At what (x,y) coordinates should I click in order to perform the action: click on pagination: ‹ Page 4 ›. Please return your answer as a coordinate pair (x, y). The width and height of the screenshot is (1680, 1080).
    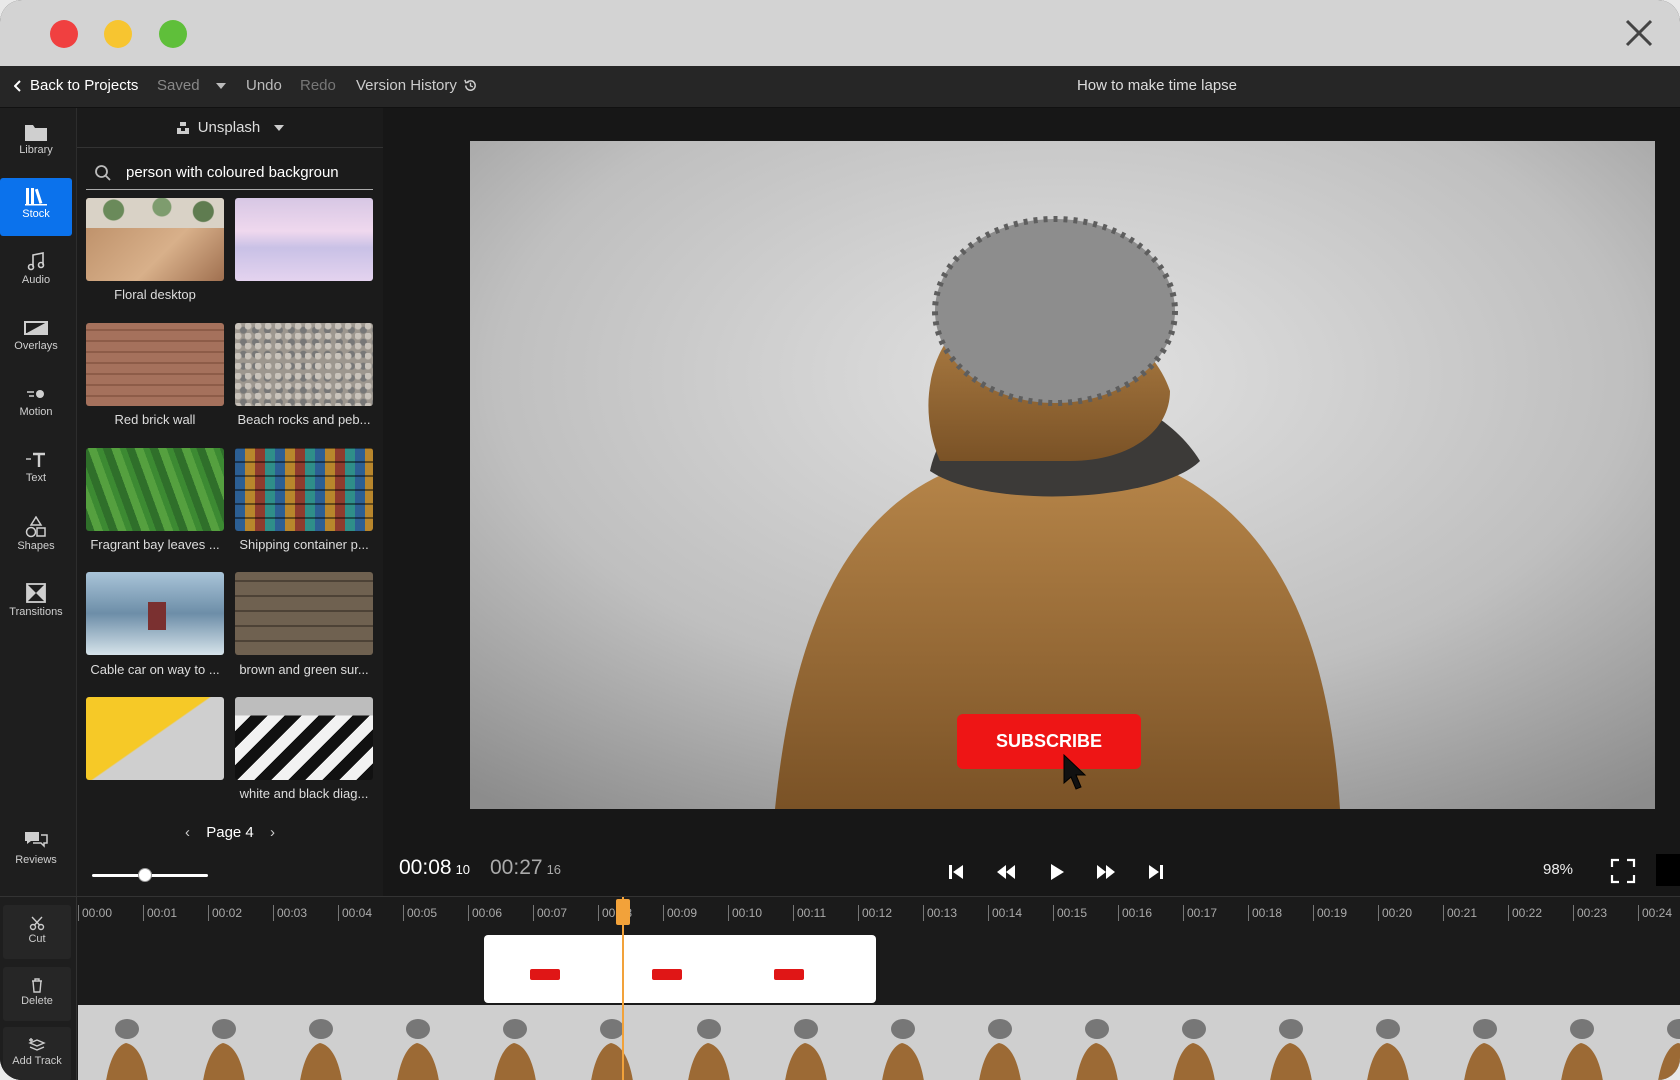
    Looking at the image, I should click on (230, 832).